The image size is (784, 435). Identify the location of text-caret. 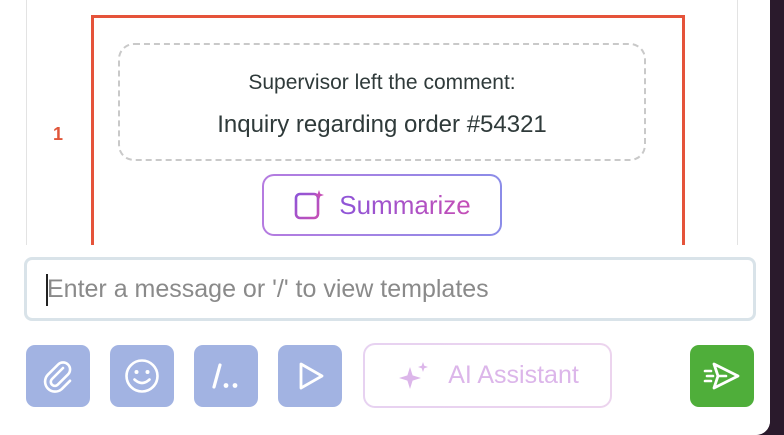
(47, 290).